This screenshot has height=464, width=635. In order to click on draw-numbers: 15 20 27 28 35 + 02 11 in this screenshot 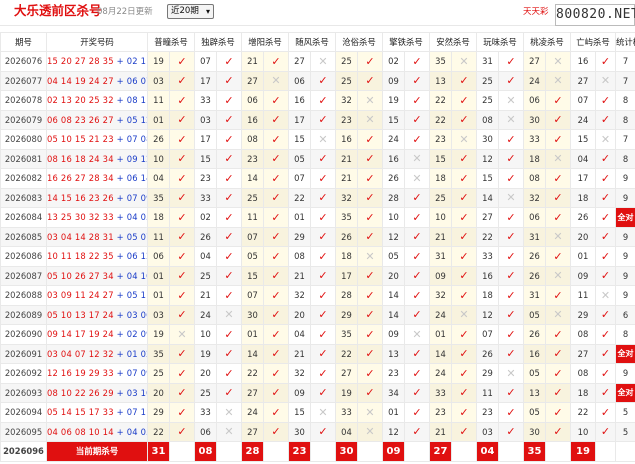, I will do `click(97, 61)`.